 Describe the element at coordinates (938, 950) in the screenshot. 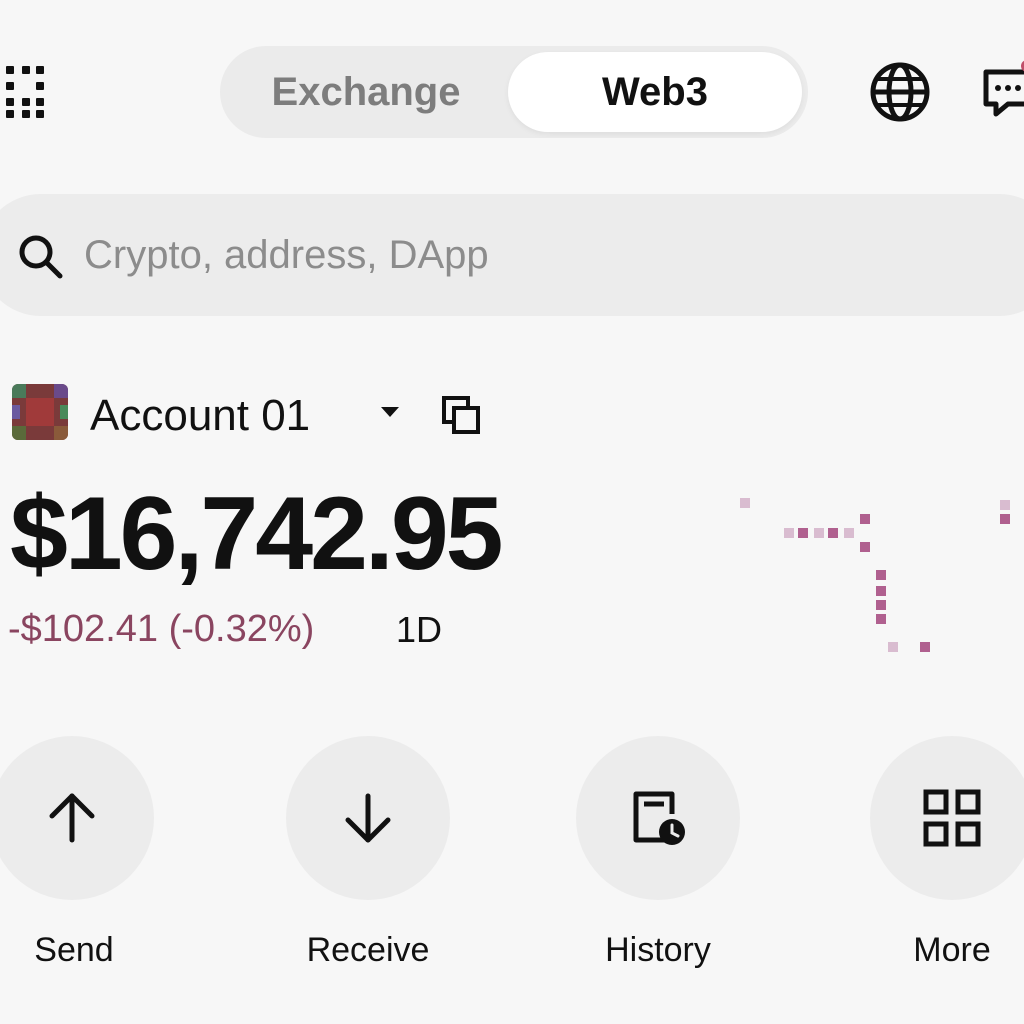

I see `more-label: More` at that location.